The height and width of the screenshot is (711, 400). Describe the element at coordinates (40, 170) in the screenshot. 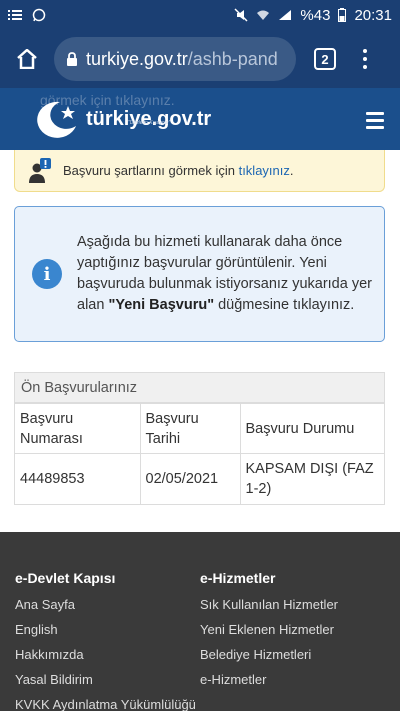

I see `user-alert-icon` at that location.